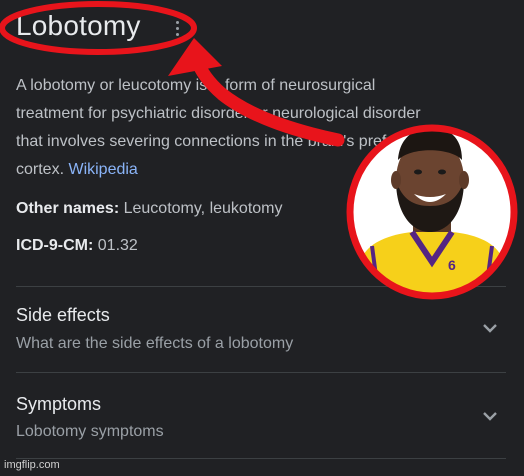 This screenshot has height=476, width=524. What do you see at coordinates (452, 265) in the screenshot?
I see `jersey-number: 6` at bounding box center [452, 265].